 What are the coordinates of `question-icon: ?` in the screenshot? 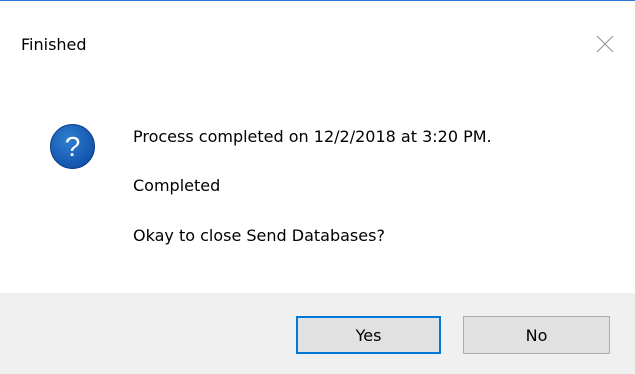 It's located at (72, 146).